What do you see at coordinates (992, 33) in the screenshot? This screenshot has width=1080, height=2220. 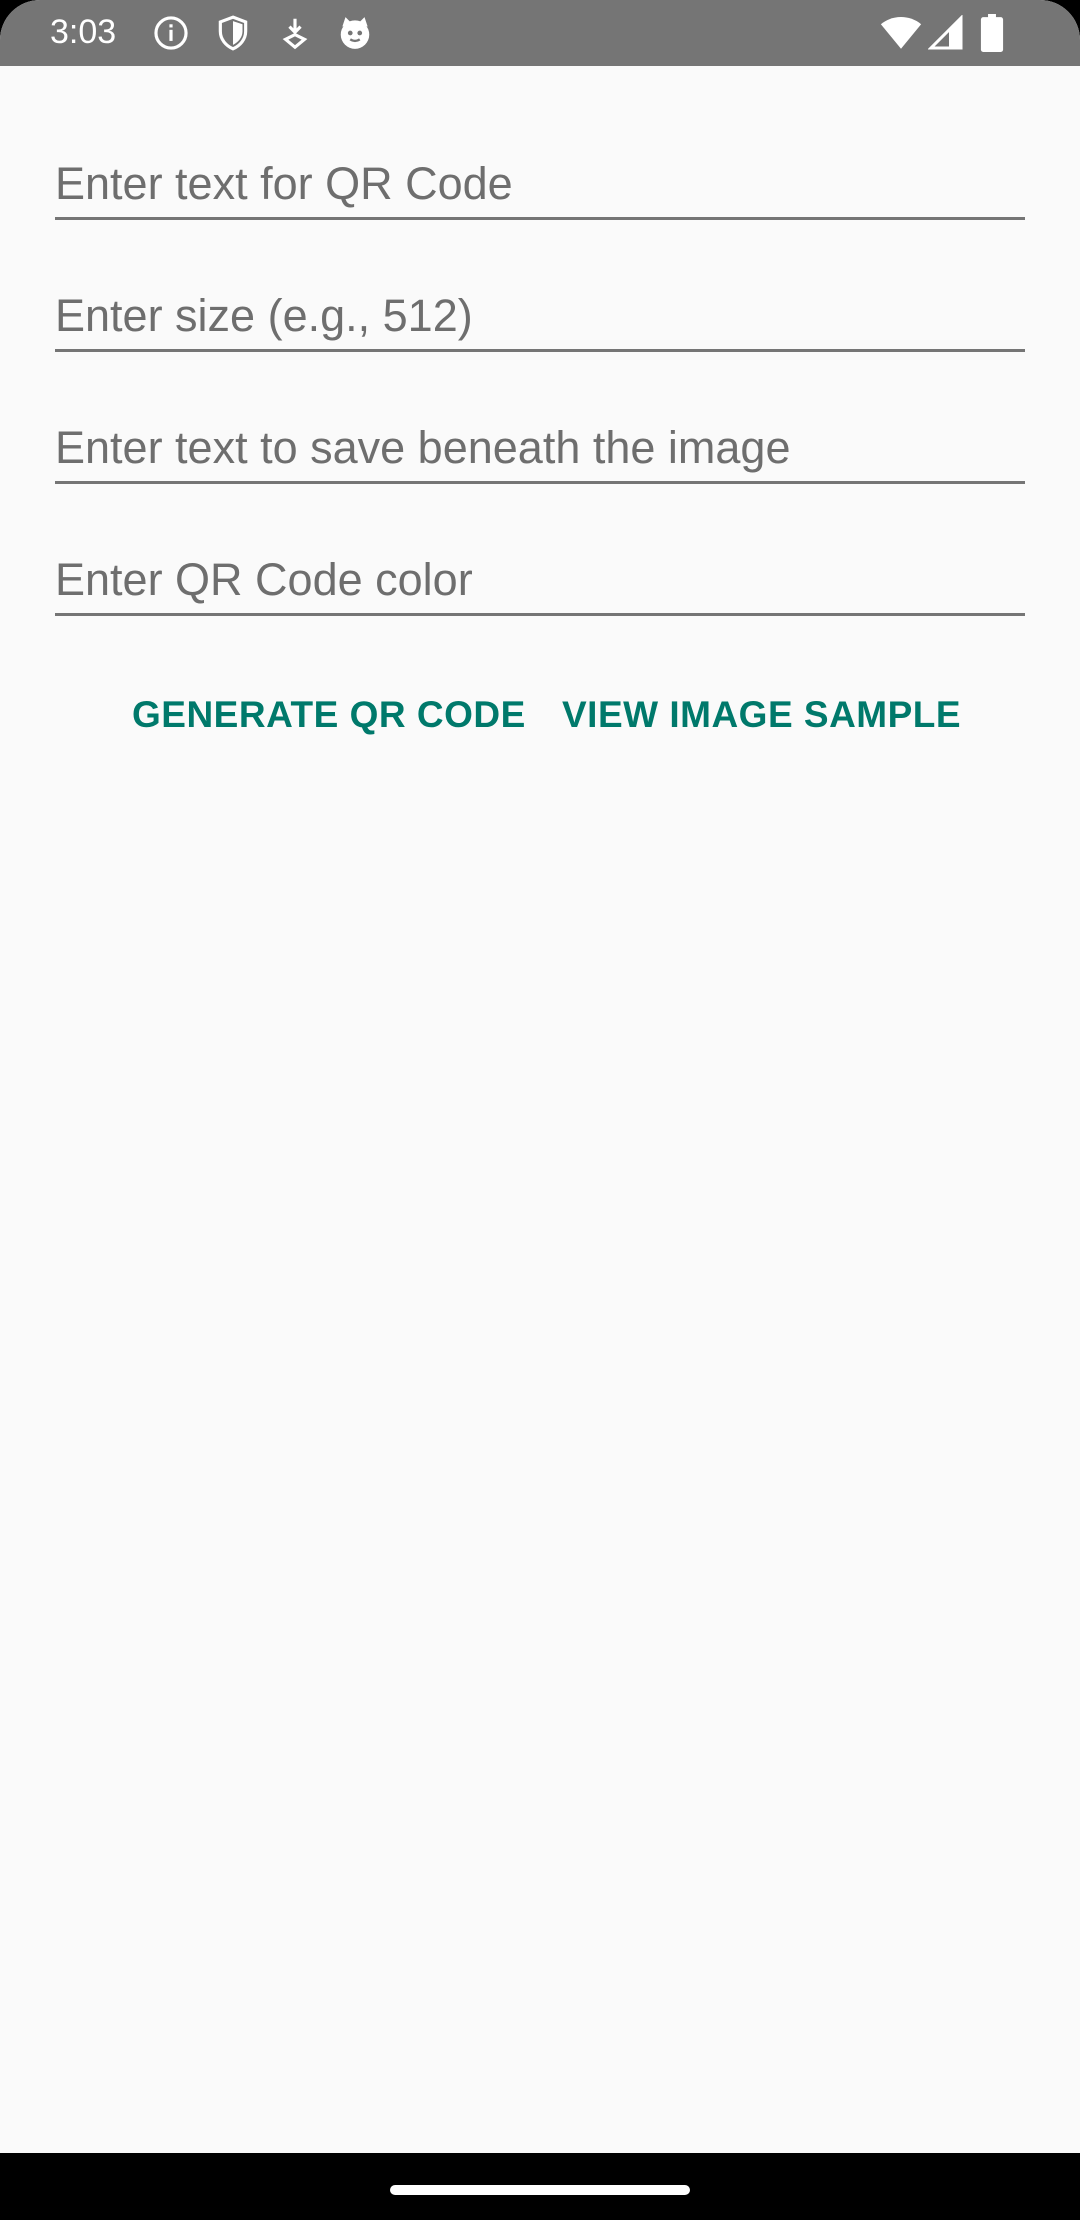 I see `battery-icon` at bounding box center [992, 33].